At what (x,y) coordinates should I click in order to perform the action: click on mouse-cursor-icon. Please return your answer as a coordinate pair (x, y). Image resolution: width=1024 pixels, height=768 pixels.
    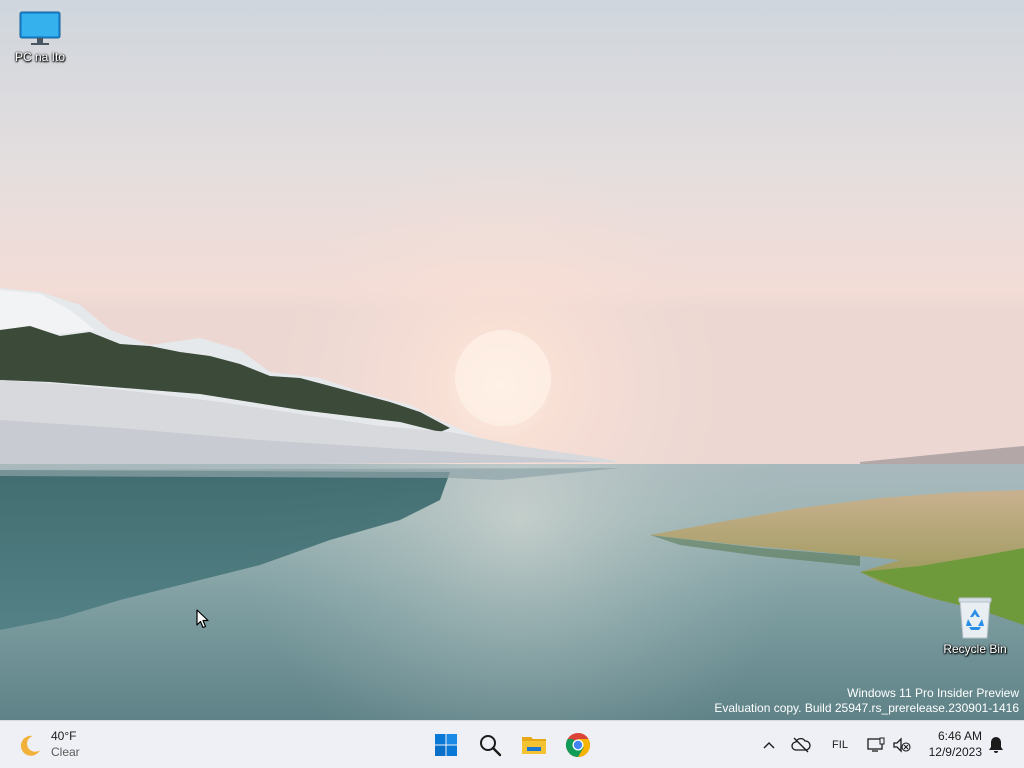
    Looking at the image, I should click on (202, 619).